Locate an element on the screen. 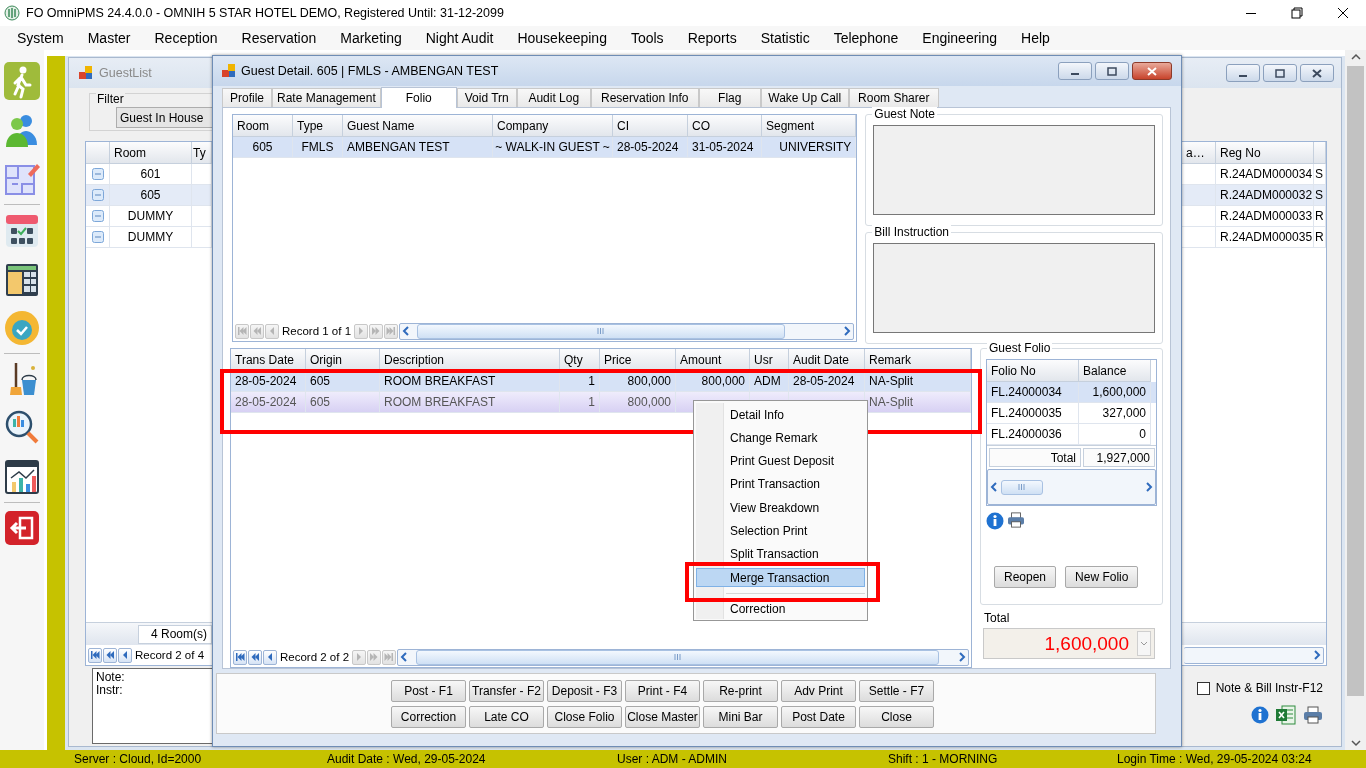  menu-item: Engineering is located at coordinates (960, 38).